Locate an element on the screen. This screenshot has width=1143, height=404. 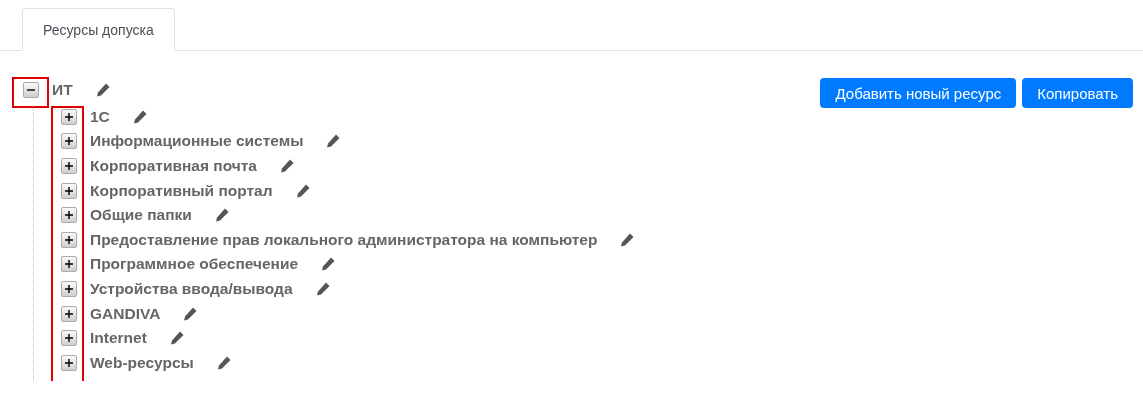
tab: Ресурсы допуска is located at coordinates (98, 29).